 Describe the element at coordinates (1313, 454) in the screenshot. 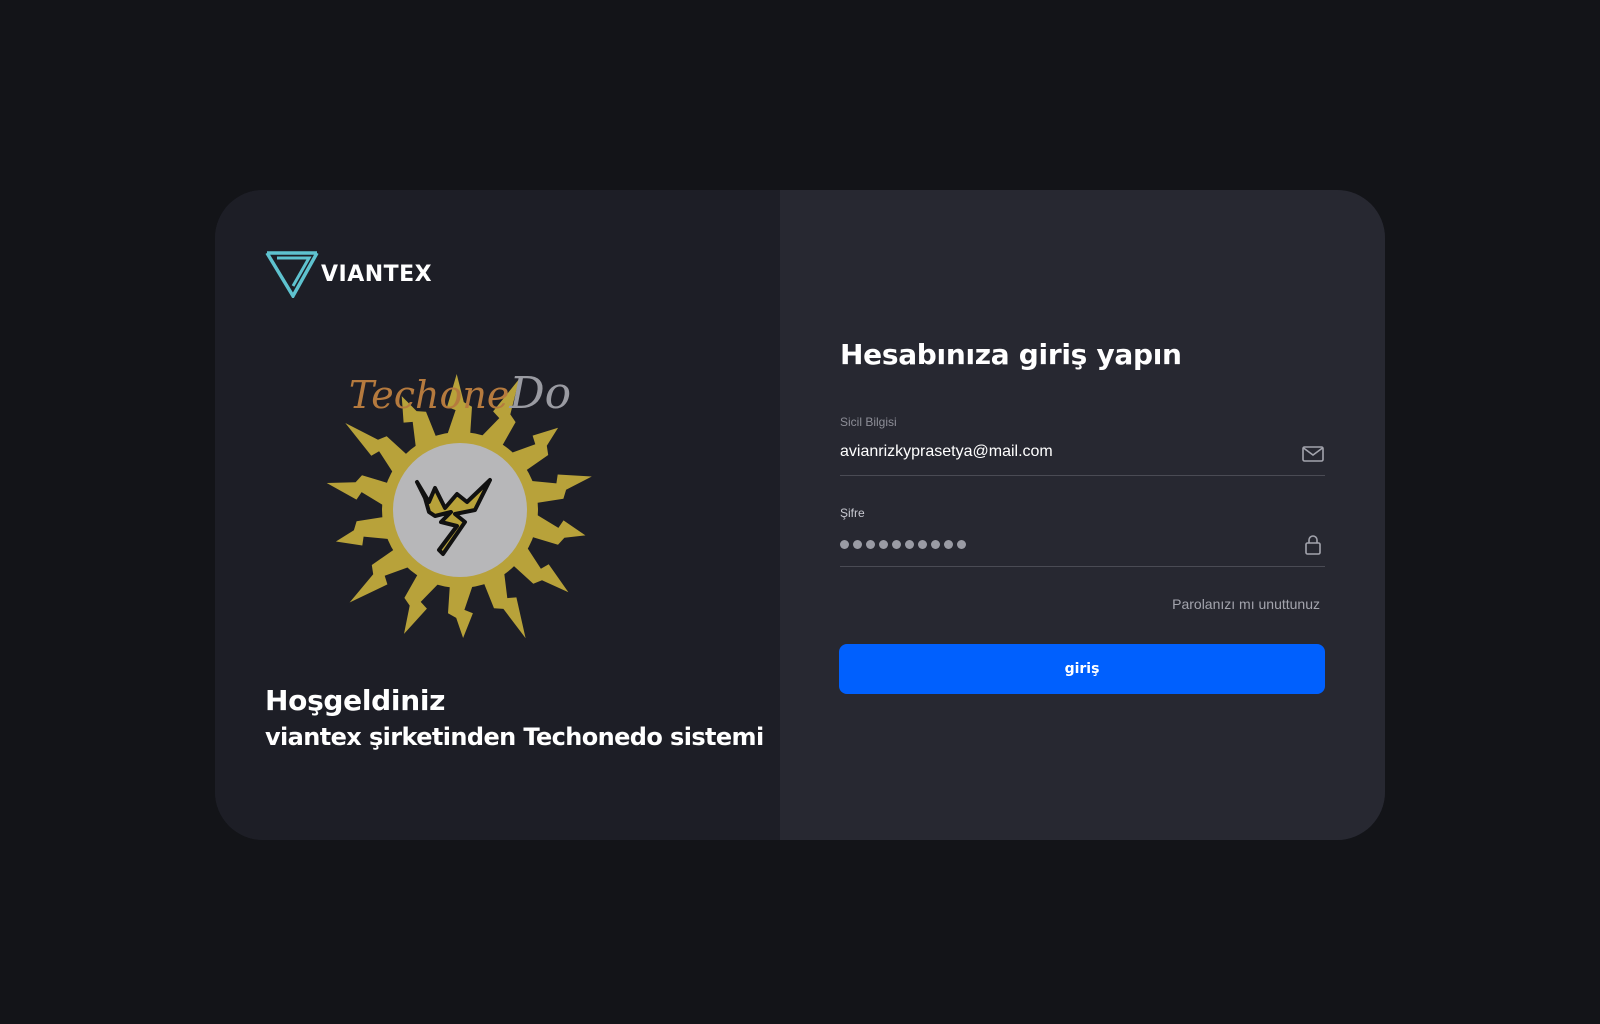

I see `mail-icon` at that location.